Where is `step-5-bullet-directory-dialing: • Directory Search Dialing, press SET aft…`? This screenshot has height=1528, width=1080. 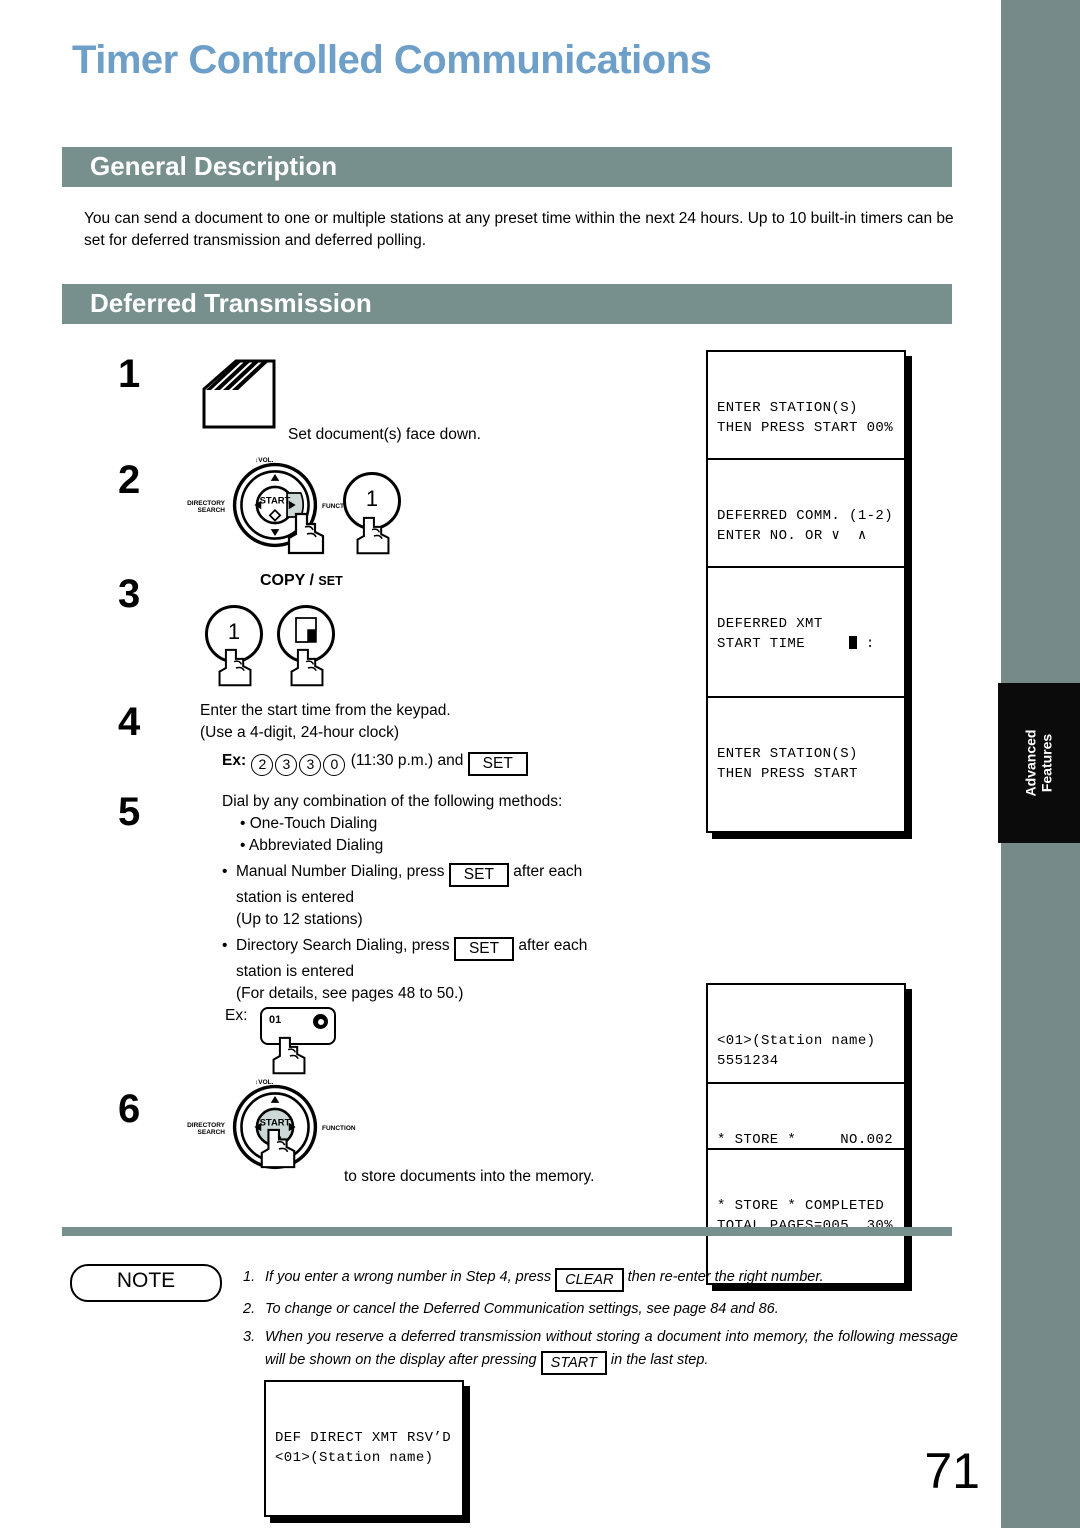 step-5-bullet-directory-dialing: • Directory Search Dialing, press SET aft… is located at coordinates (405, 969).